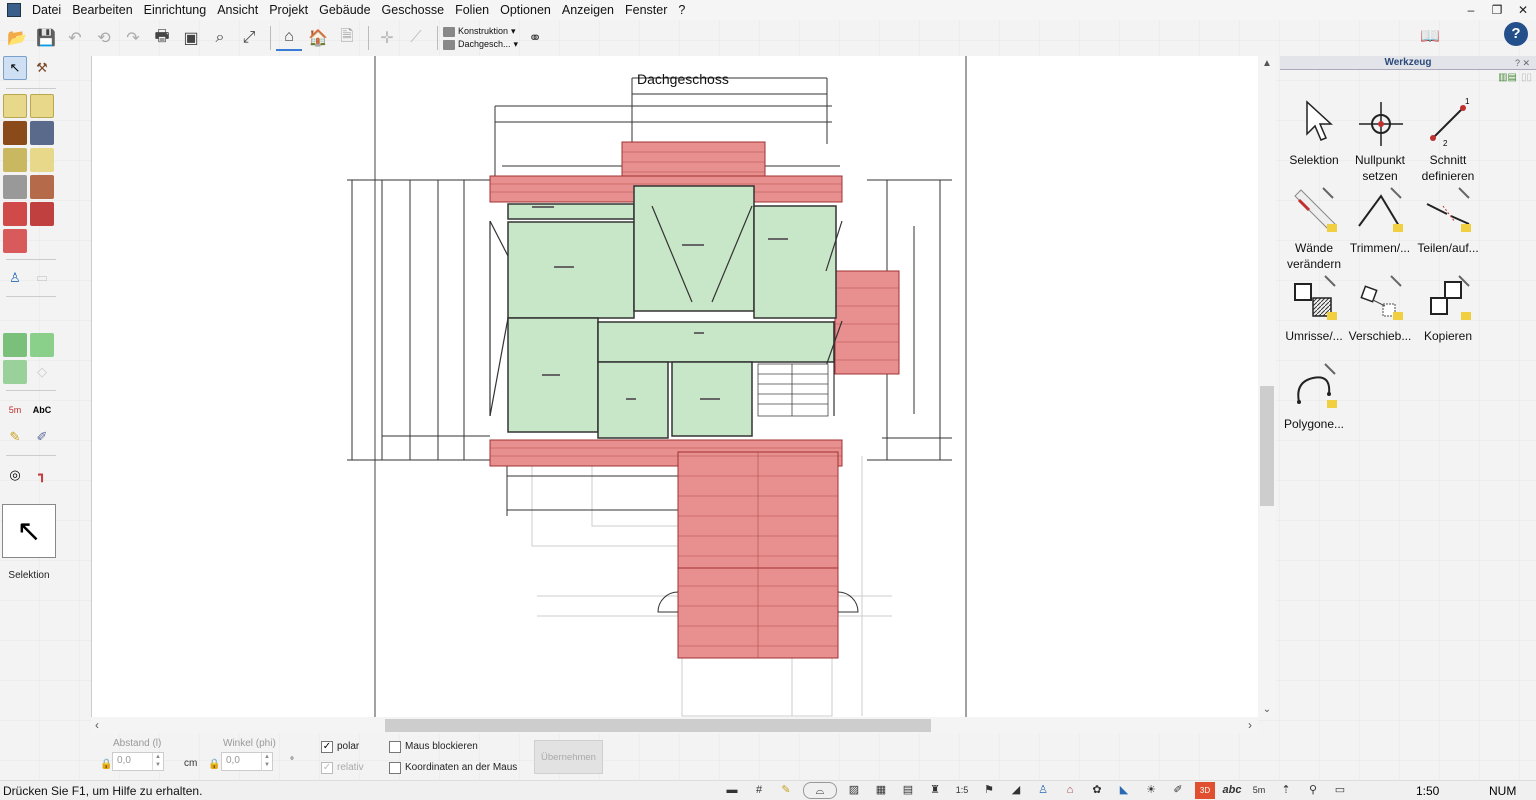  What do you see at coordinates (15, 372) in the screenshot?
I see `area-icon` at bounding box center [15, 372].